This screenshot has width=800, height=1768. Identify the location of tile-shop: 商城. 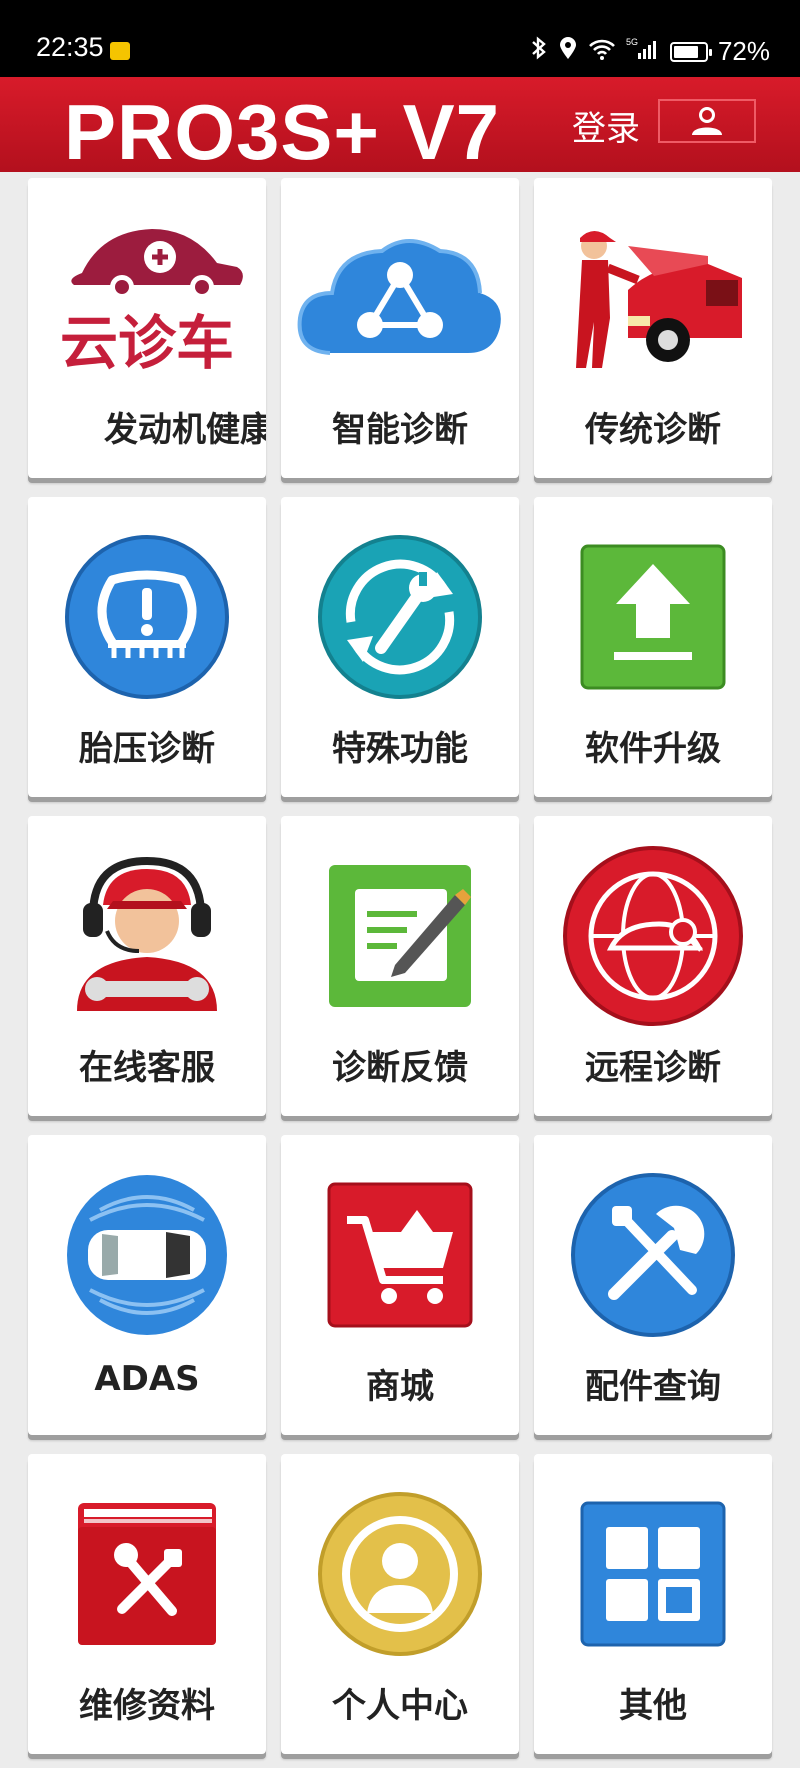
(400, 1285).